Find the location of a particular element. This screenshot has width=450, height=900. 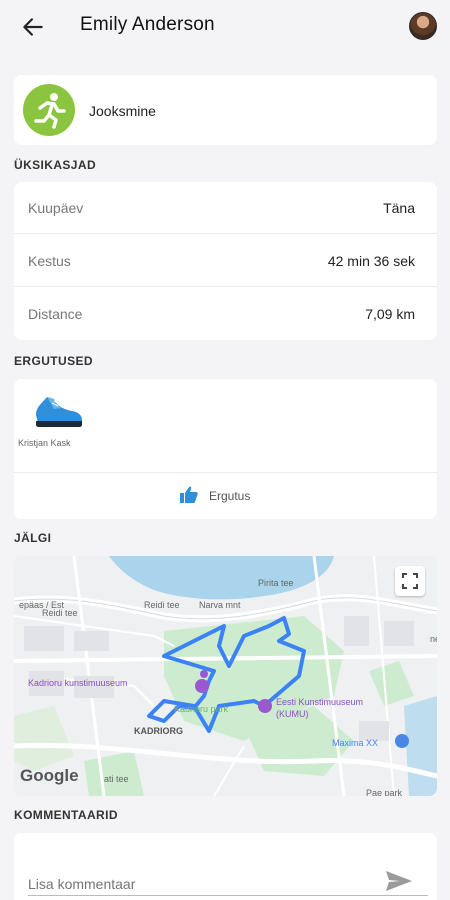

sneaker-icon is located at coordinates (58, 411).